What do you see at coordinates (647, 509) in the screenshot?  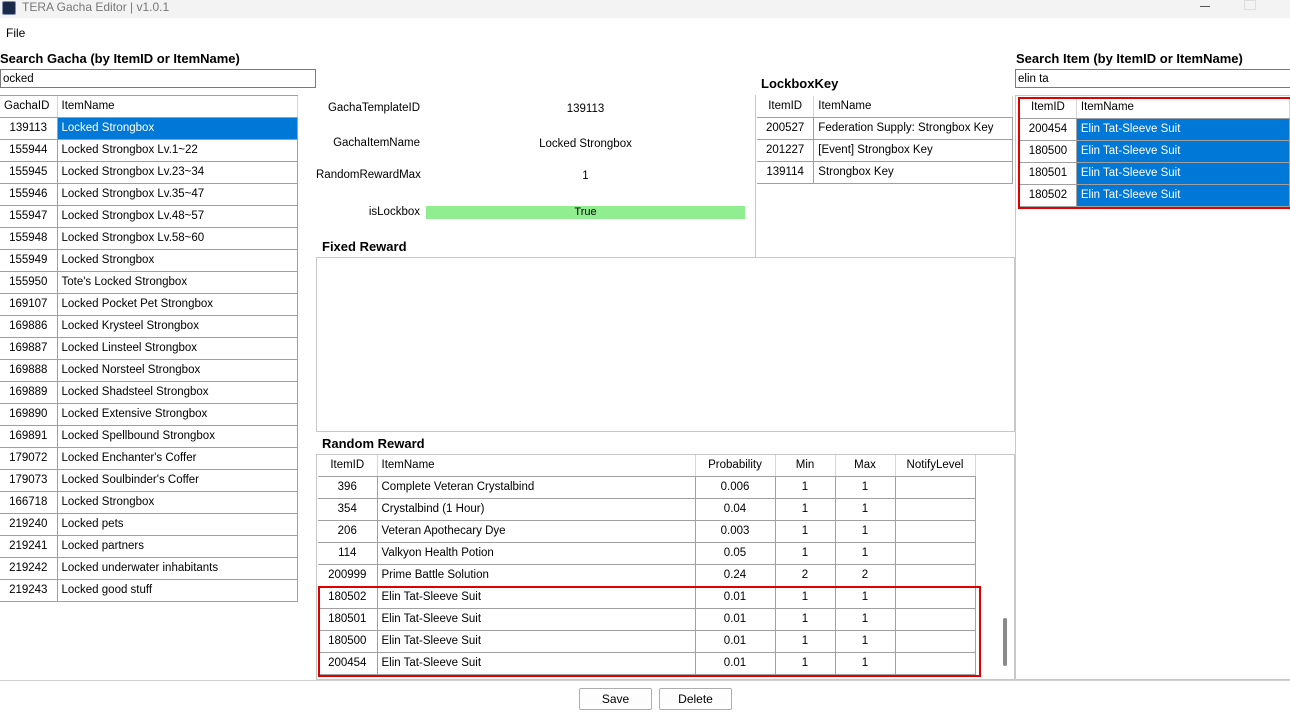 I see `table-row: 354 Crystalbind (1 Hour) 0.04 1 1` at bounding box center [647, 509].